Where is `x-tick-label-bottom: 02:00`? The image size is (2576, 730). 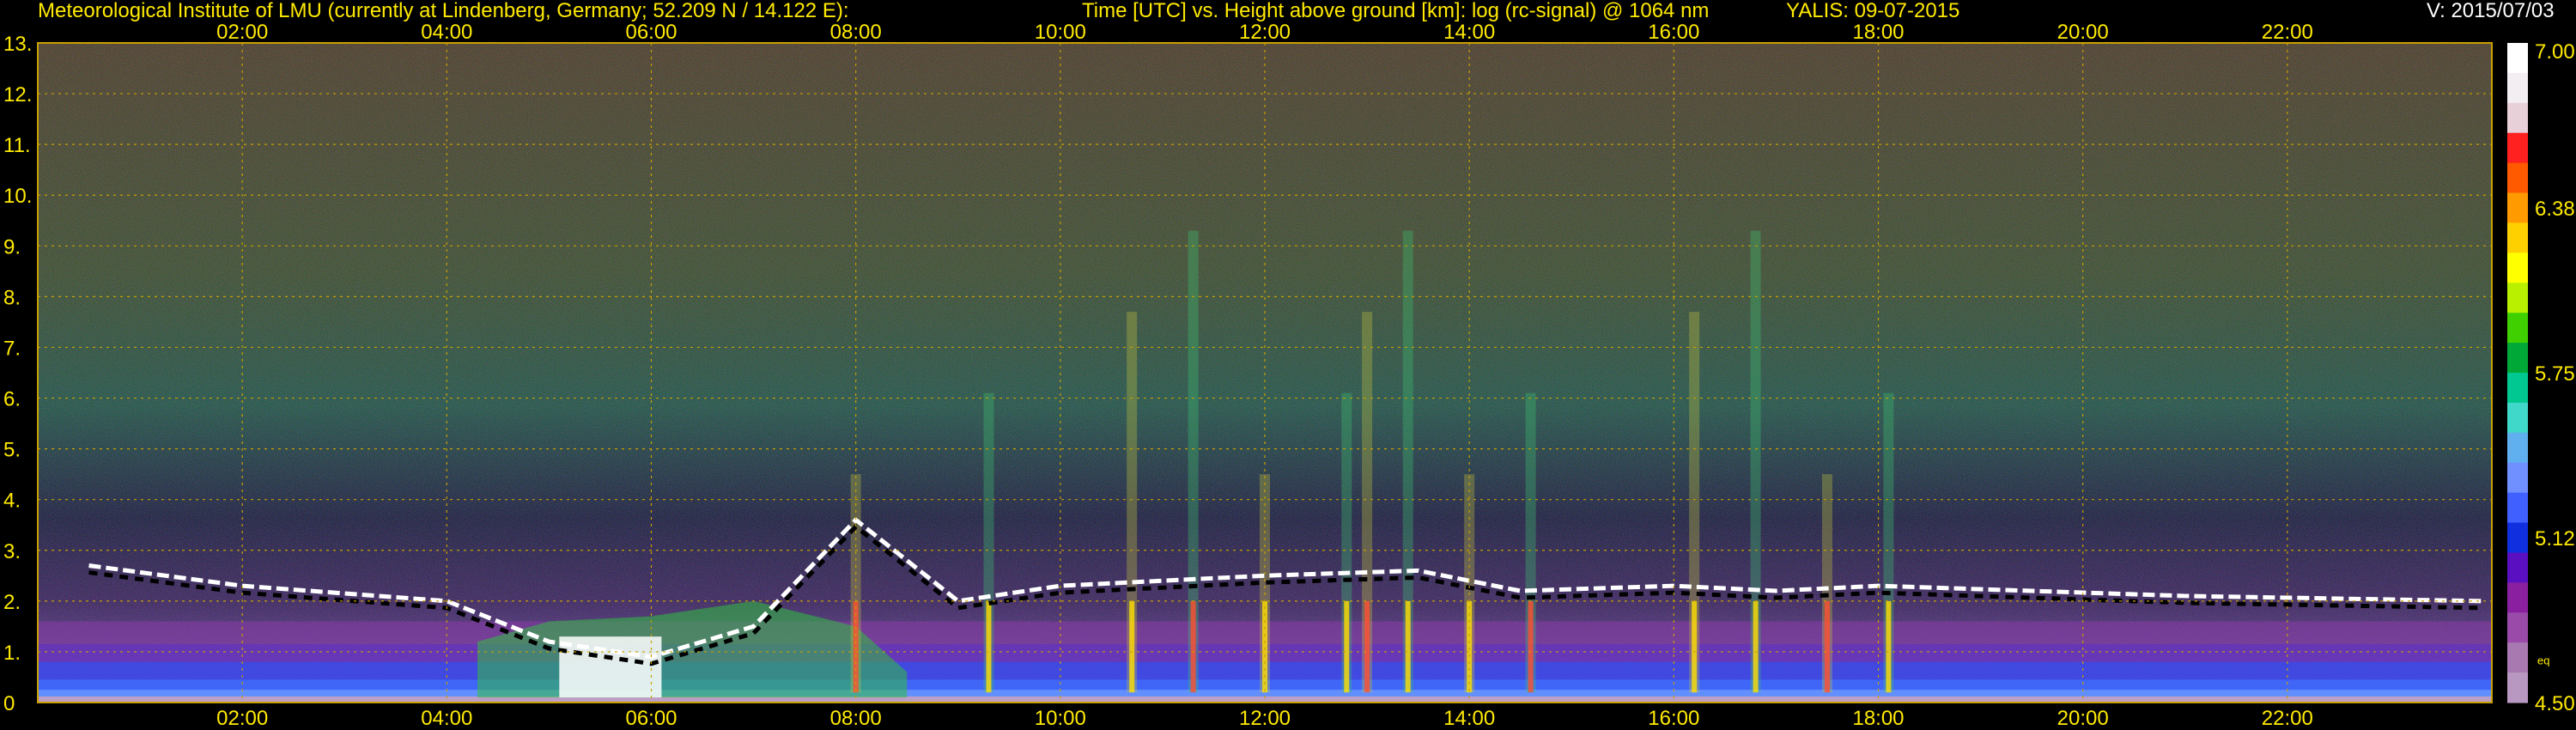 x-tick-label-bottom: 02:00 is located at coordinates (242, 718).